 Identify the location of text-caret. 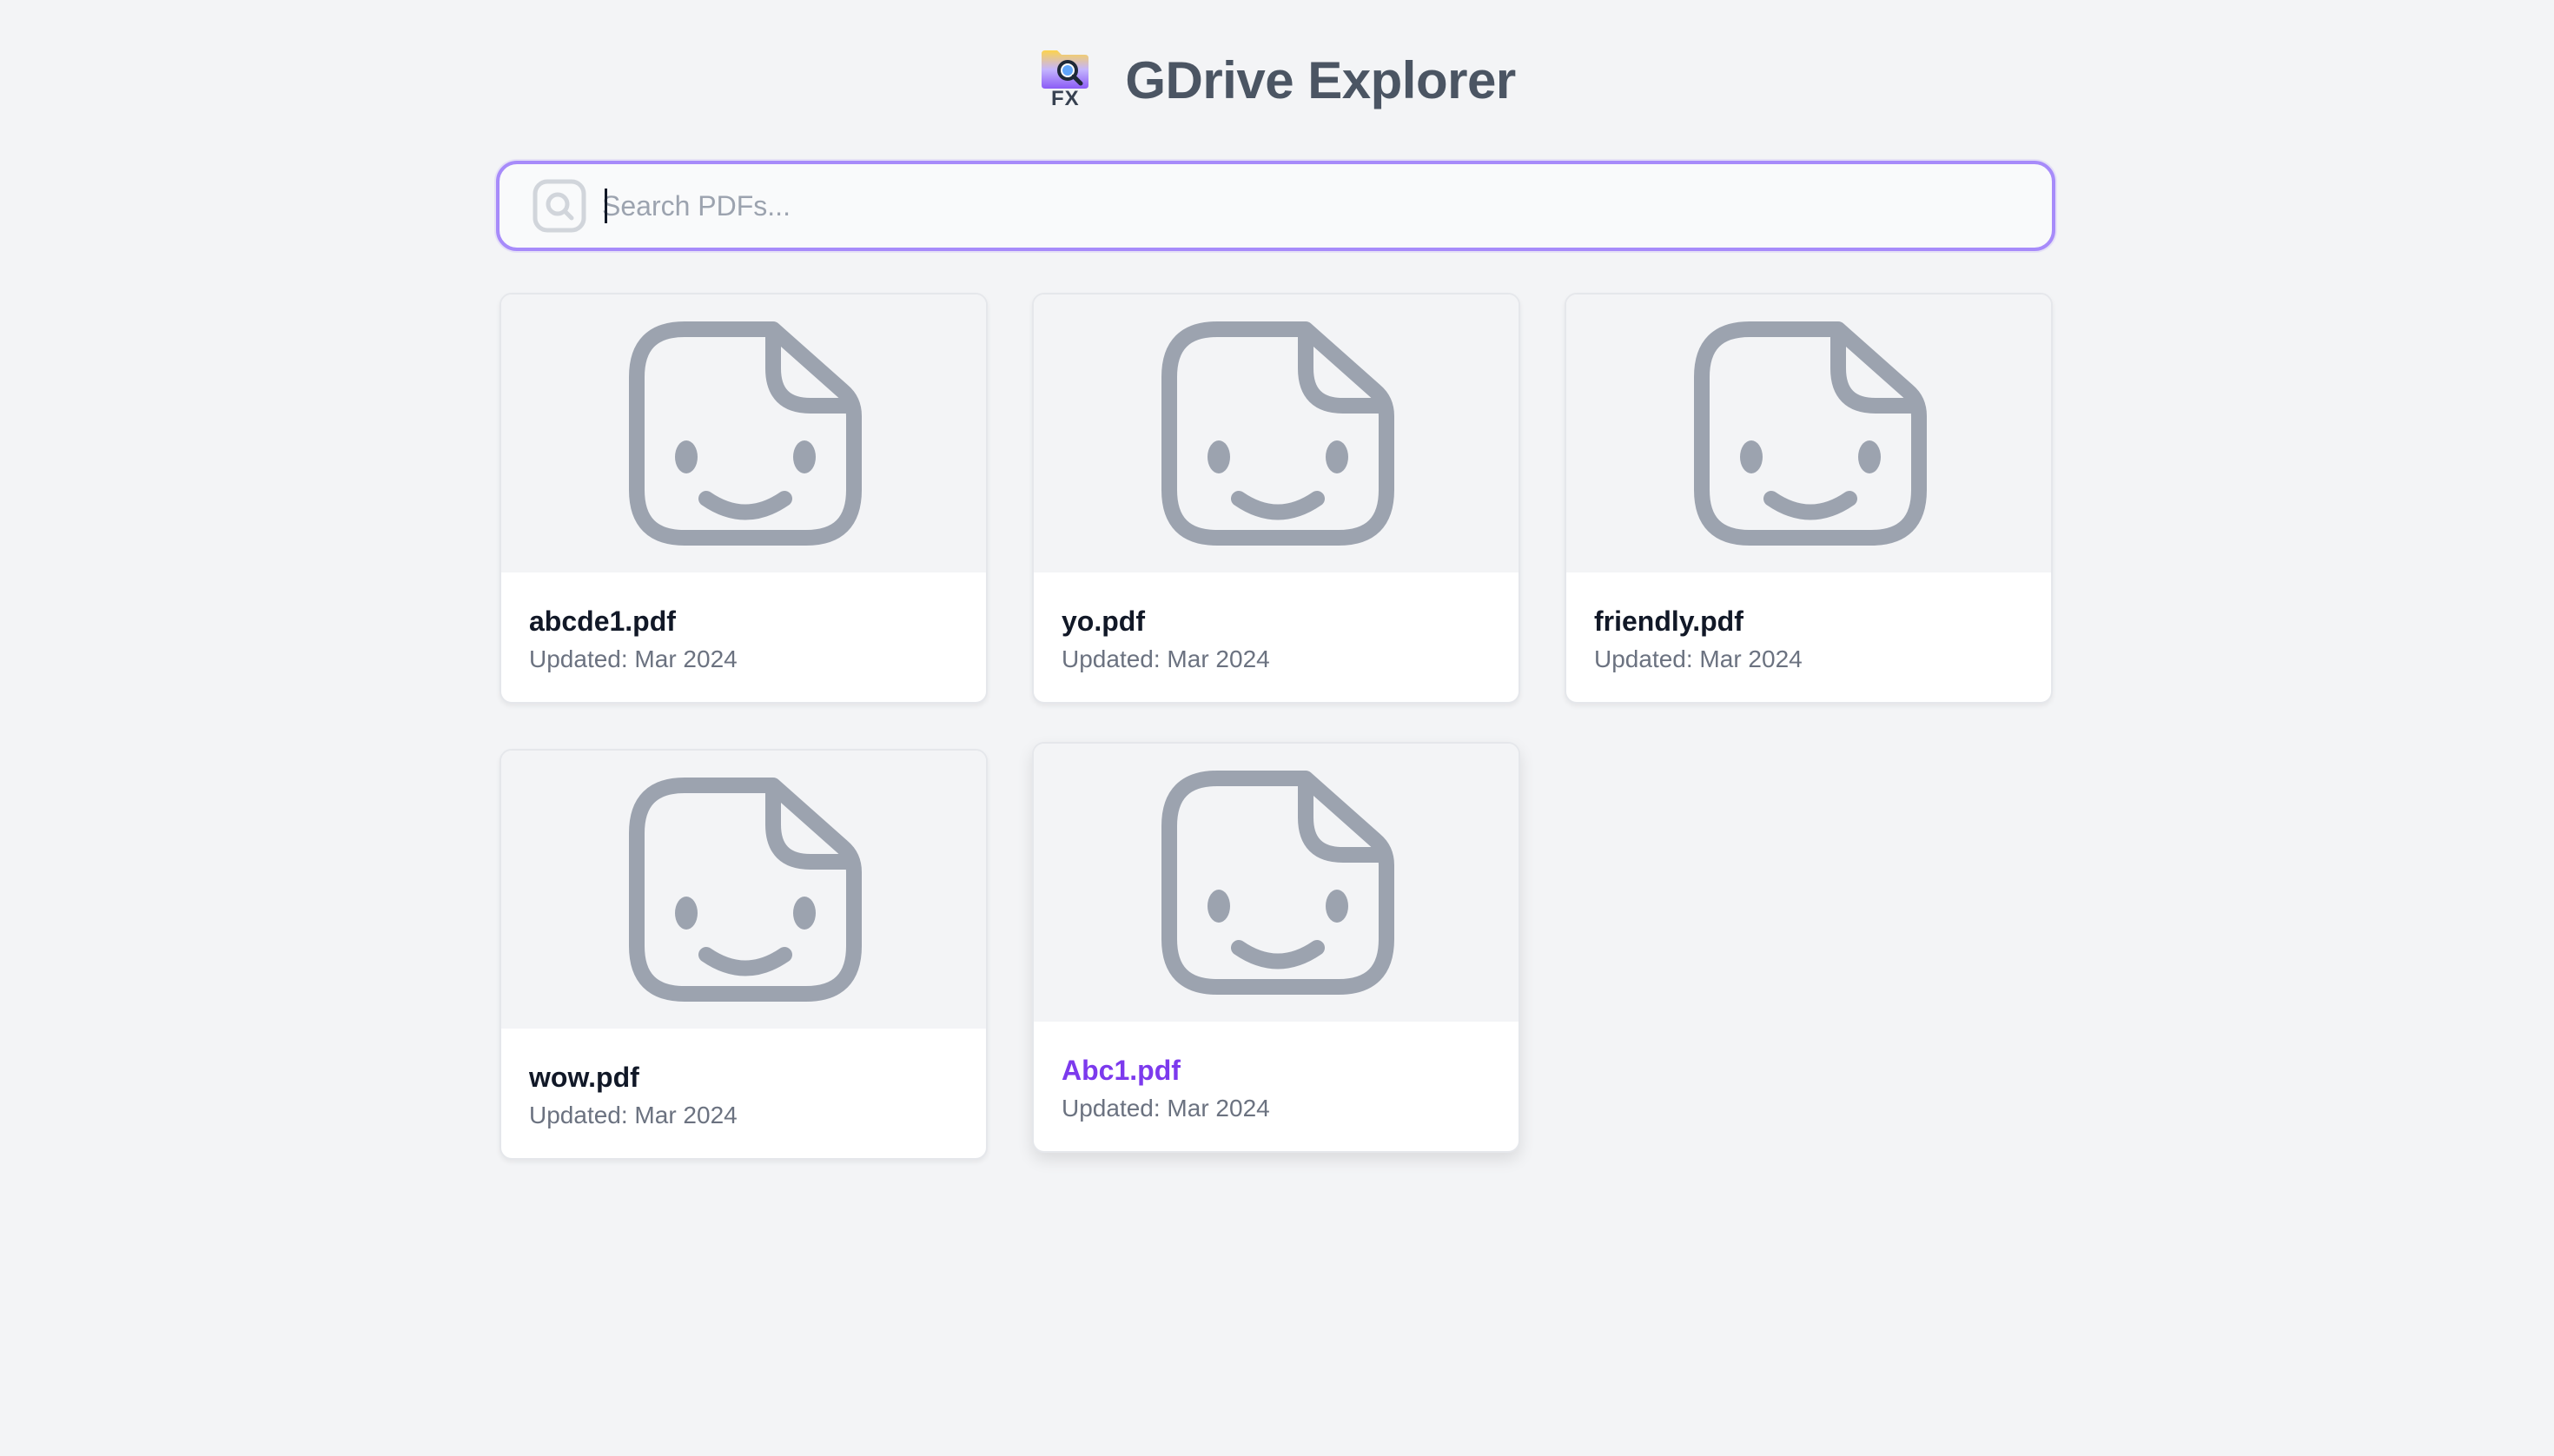
(606, 206).